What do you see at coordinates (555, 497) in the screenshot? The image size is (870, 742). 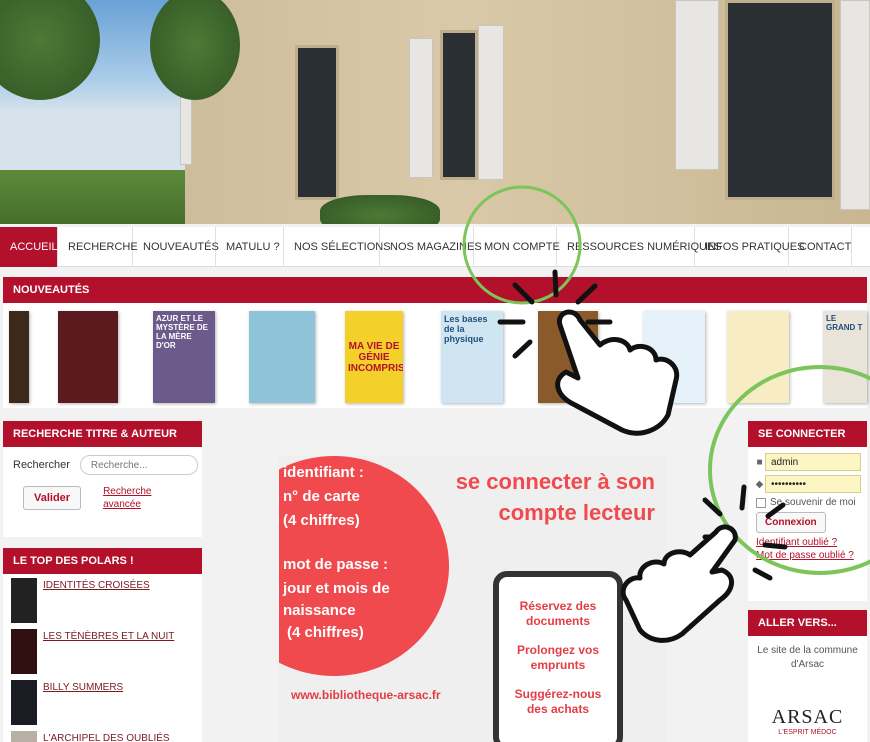 I see `flyer-headline: se connecter à son compte lecteur` at bounding box center [555, 497].